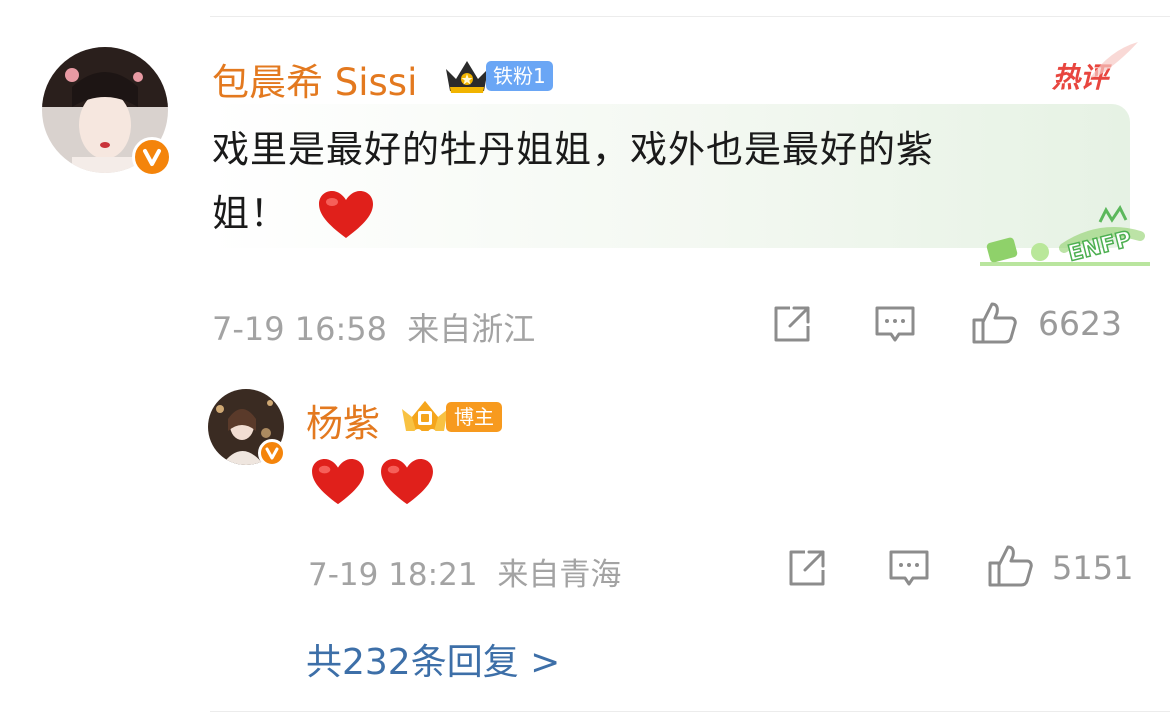 The height and width of the screenshot is (716, 1170). I want to click on comment-text-line2-text: 姐！, so click(250, 213).